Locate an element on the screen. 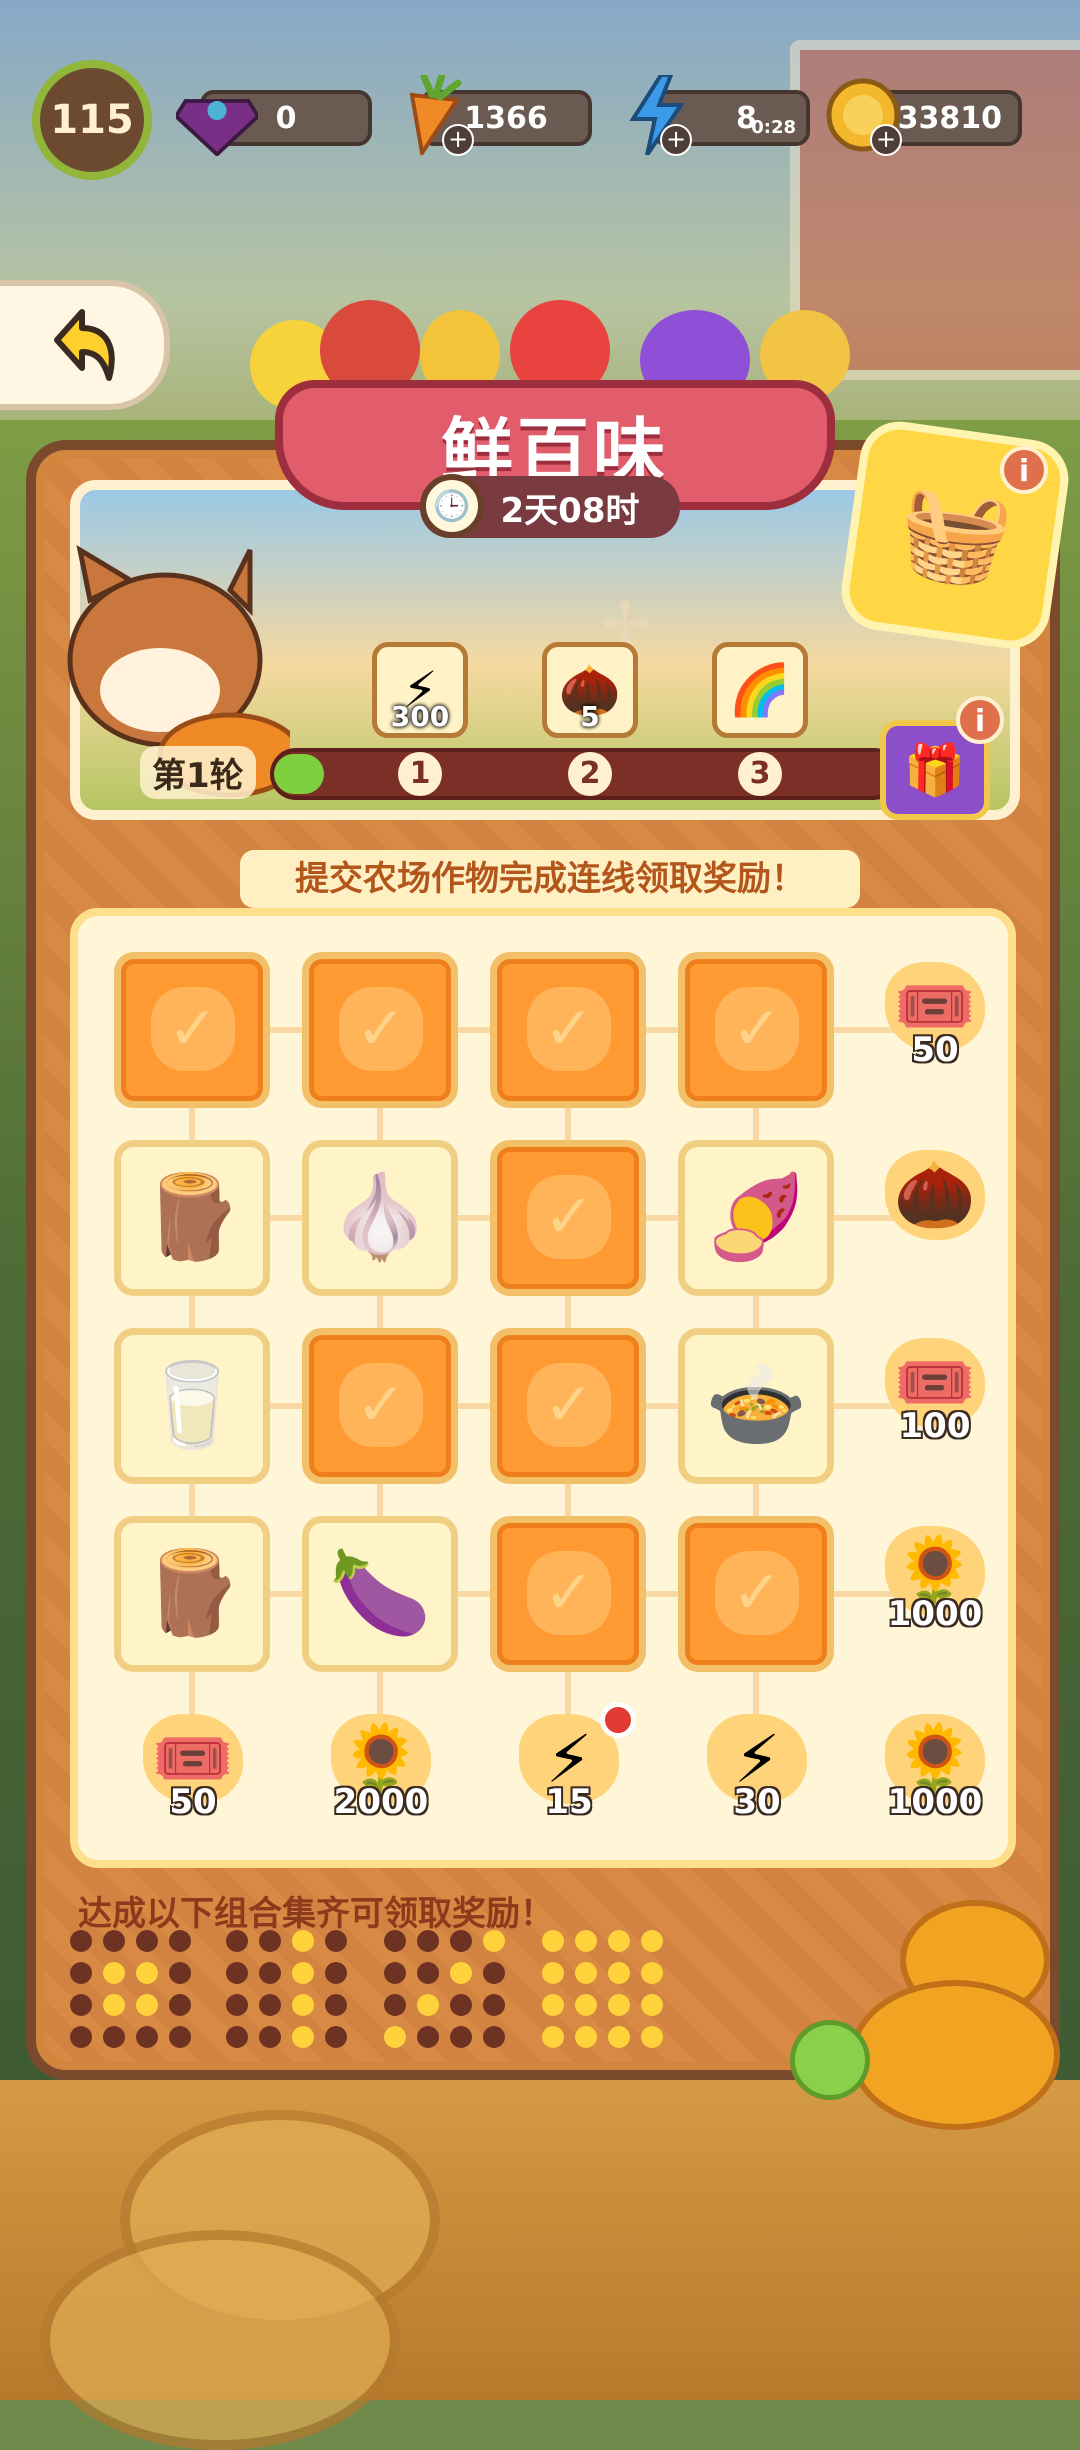 The height and width of the screenshot is (2450, 1080). pumpkin-decoration is located at coordinates (955, 2055).